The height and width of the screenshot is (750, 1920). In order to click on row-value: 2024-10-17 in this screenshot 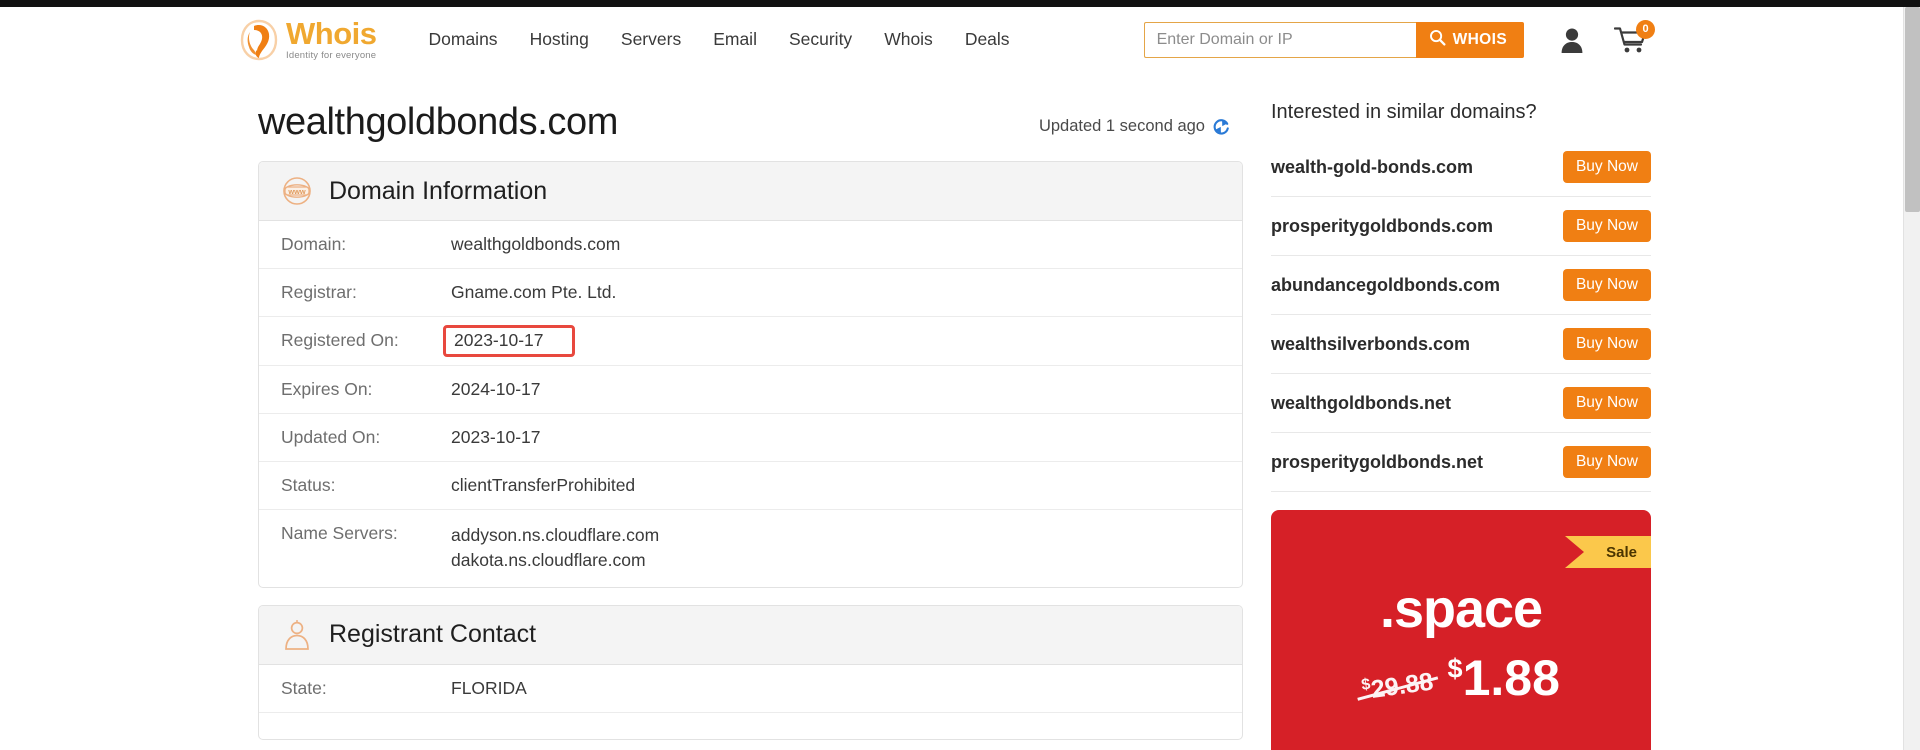, I will do `click(496, 389)`.